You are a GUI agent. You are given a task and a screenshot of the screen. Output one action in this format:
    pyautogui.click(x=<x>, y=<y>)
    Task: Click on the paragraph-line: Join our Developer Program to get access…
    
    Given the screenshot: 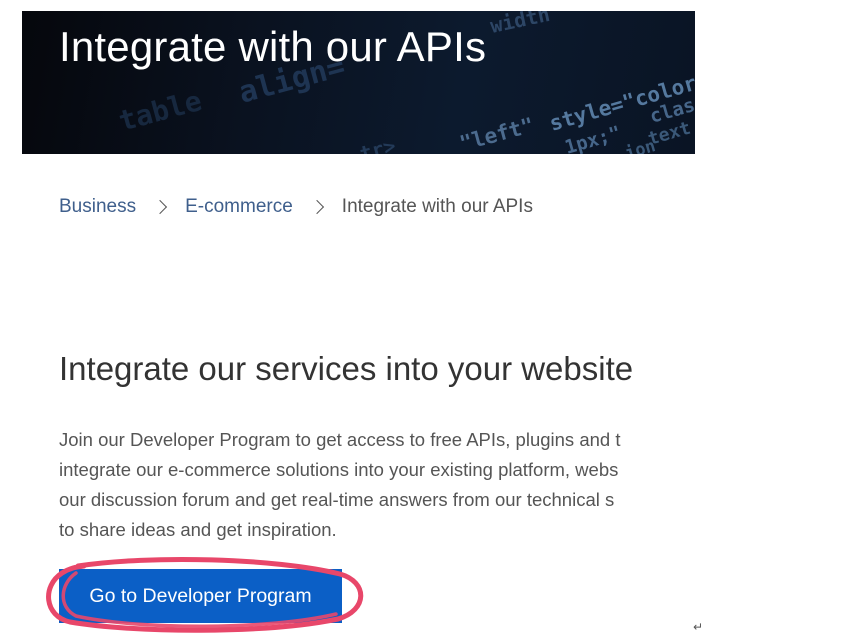 What is the action you would take?
    pyautogui.click(x=340, y=439)
    